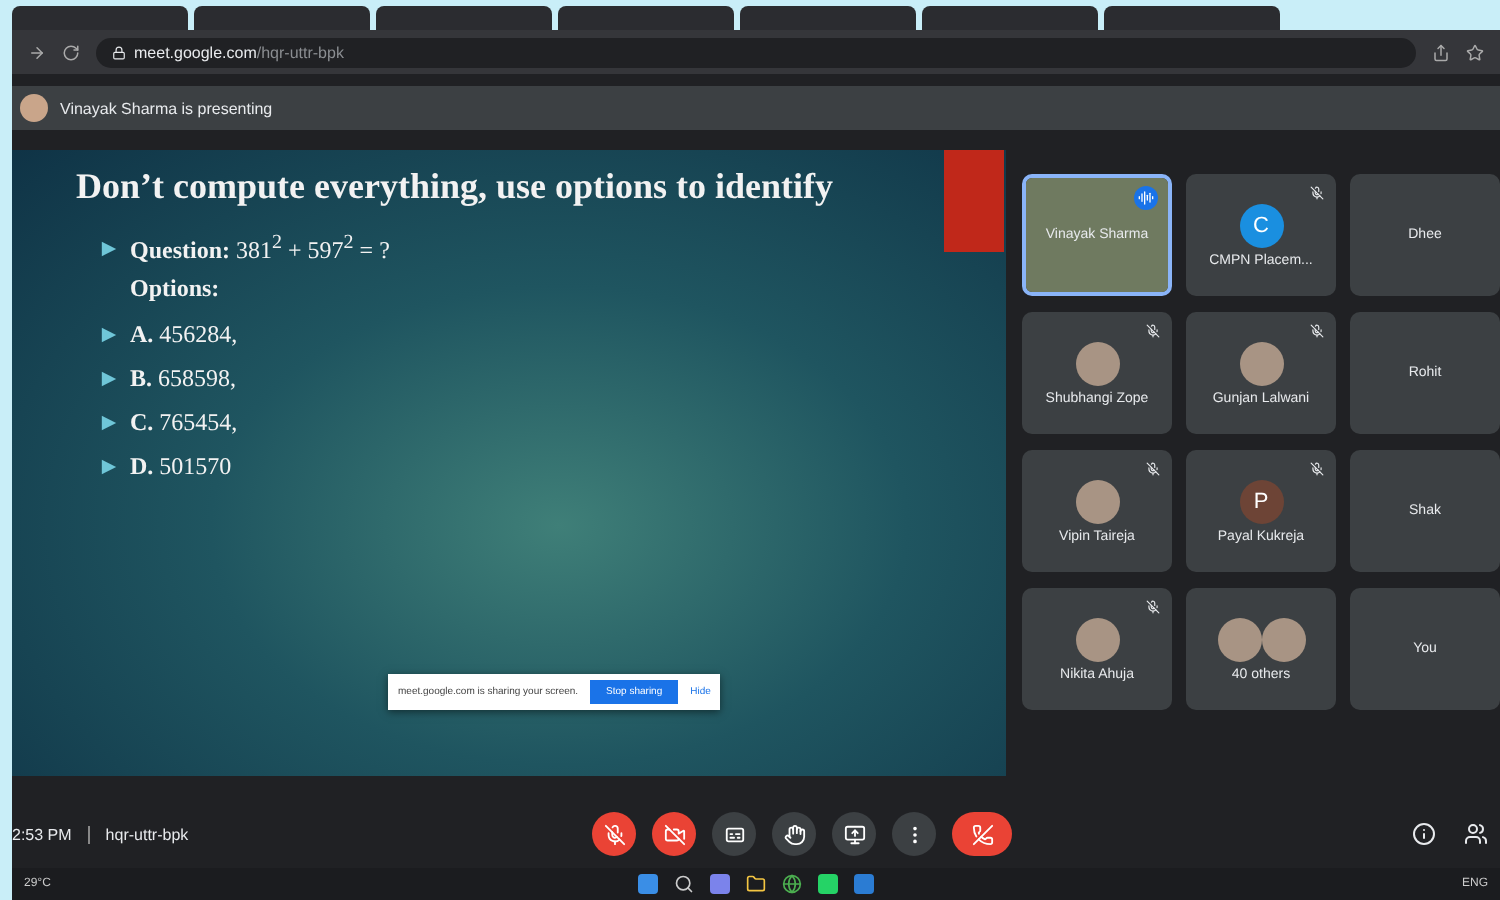 The image size is (1500, 900). I want to click on reload-icon, so click(71, 52).